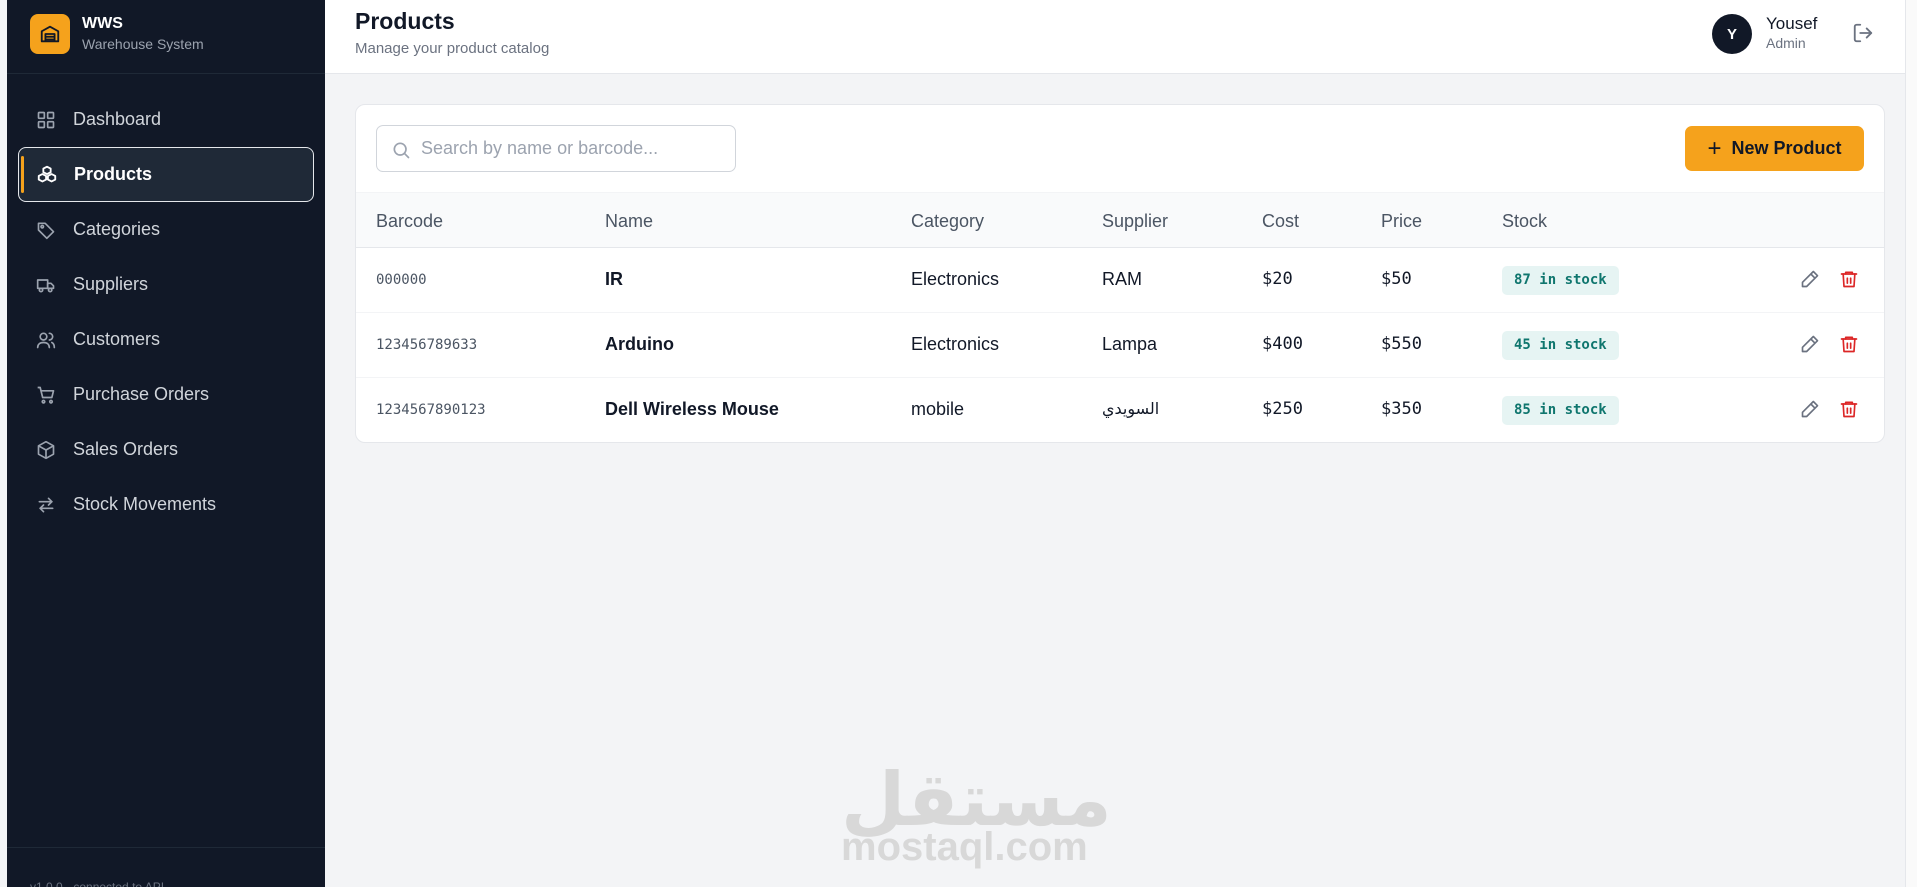 The image size is (1917, 887). What do you see at coordinates (166, 119) in the screenshot?
I see `sidebar-item-dashboard: Dashboard` at bounding box center [166, 119].